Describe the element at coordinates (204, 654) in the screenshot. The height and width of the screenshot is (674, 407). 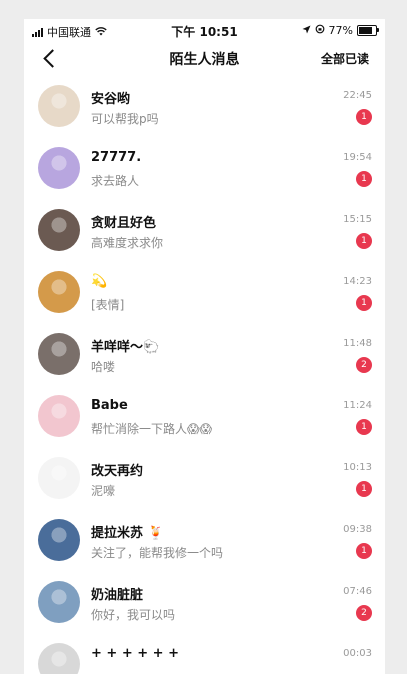
I see `conversation-row: + + + + + + 00:03` at that location.